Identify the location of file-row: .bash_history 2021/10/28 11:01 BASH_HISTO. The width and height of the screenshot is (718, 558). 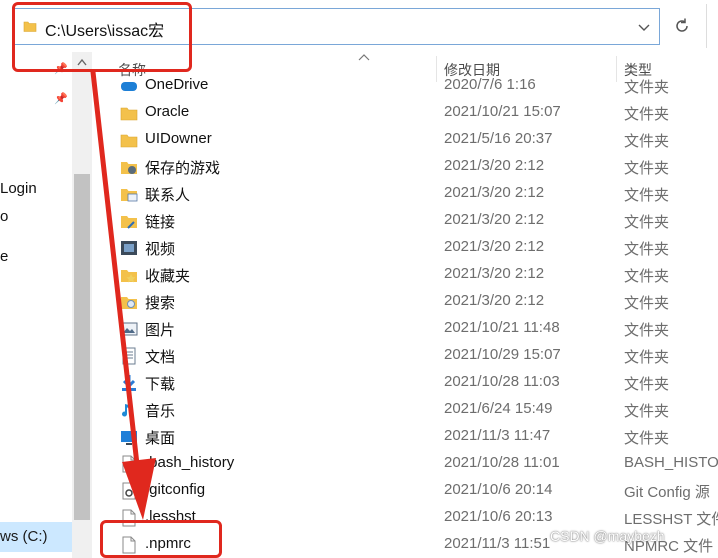
(405, 463).